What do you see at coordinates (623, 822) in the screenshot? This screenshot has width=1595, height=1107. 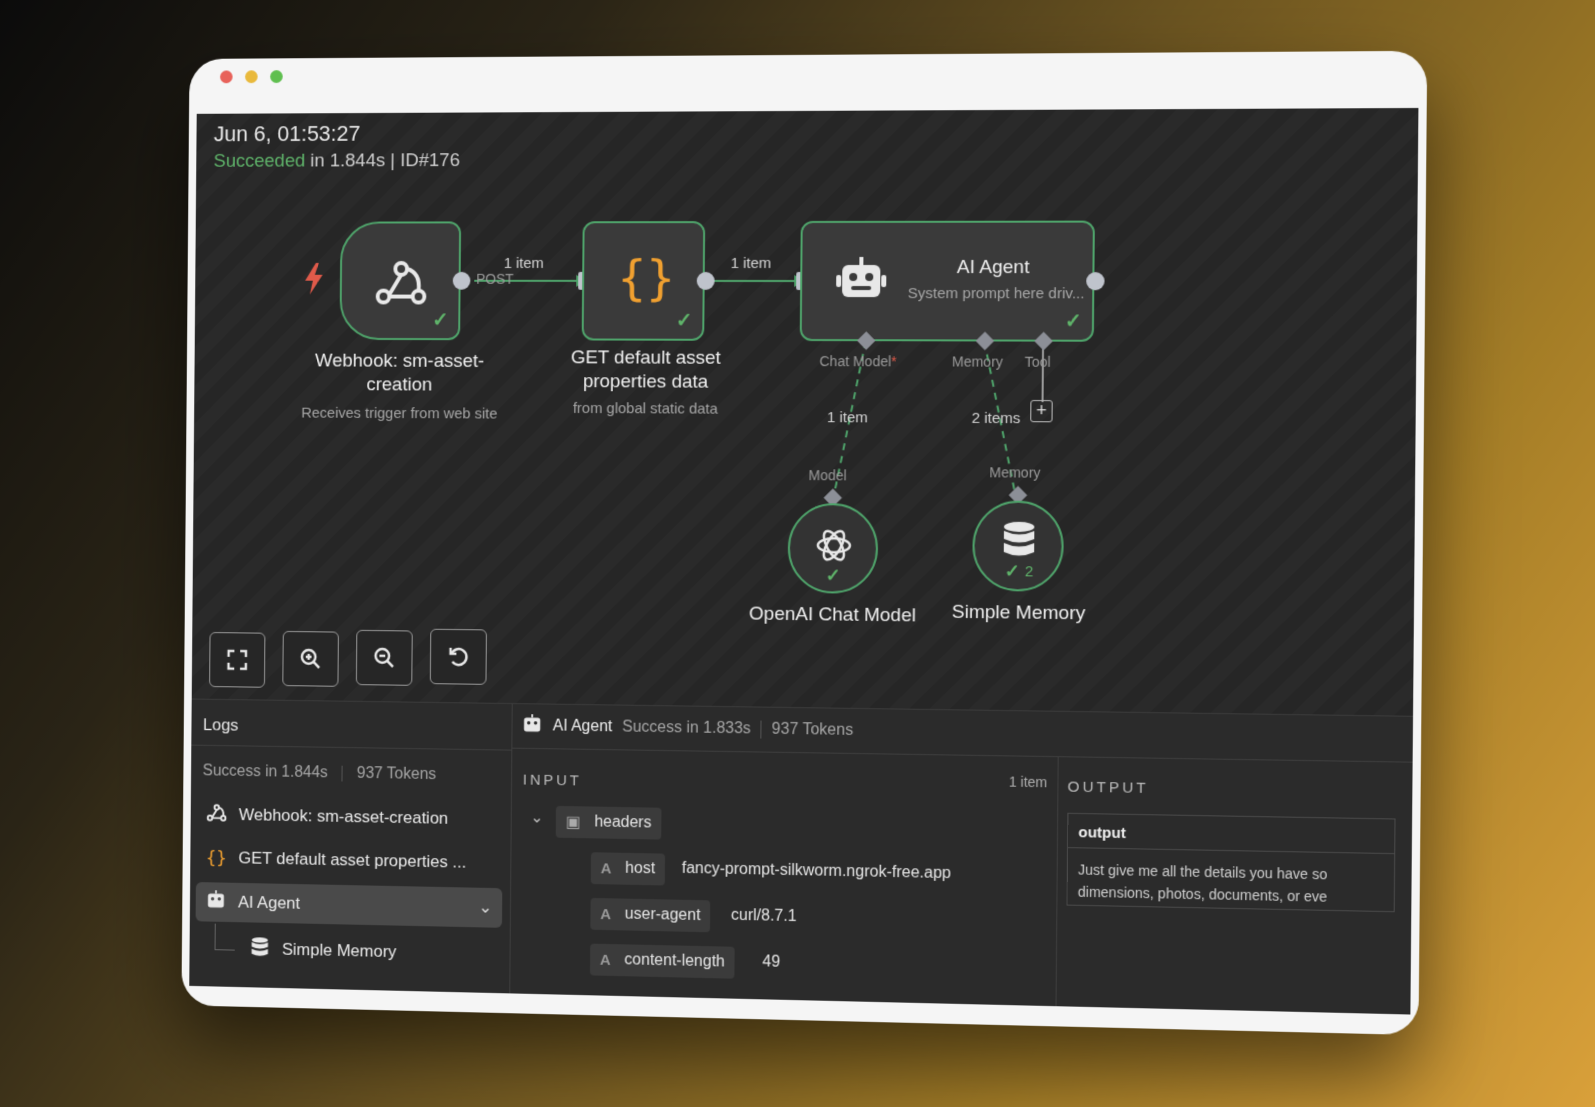 I see `headers-label: headers` at bounding box center [623, 822].